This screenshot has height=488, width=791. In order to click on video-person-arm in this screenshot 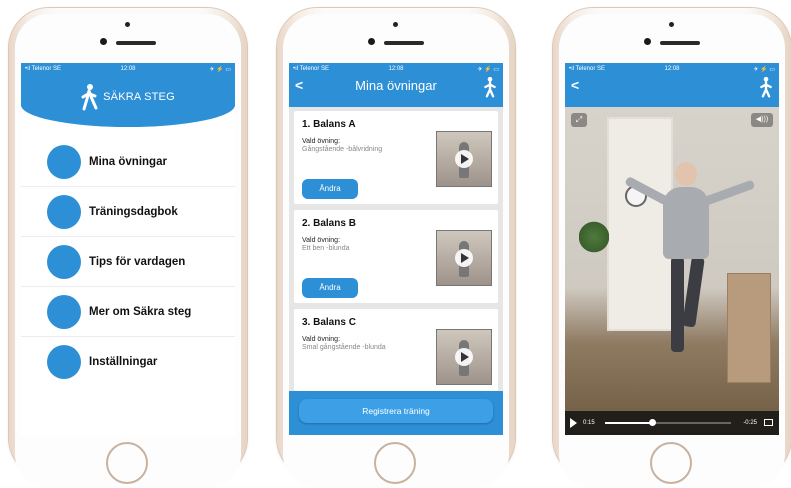, I will do `click(729, 192)`.